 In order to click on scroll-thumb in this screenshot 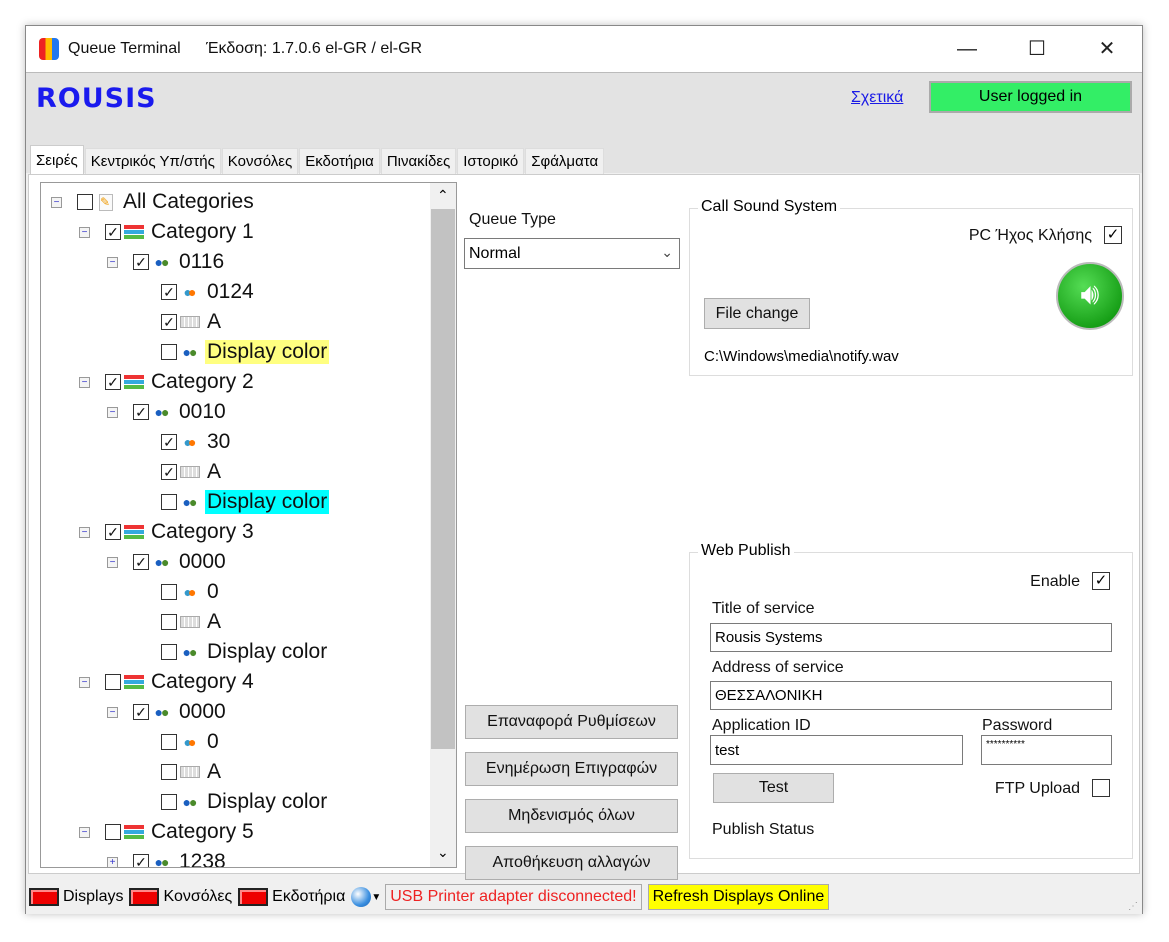, I will do `click(443, 479)`.